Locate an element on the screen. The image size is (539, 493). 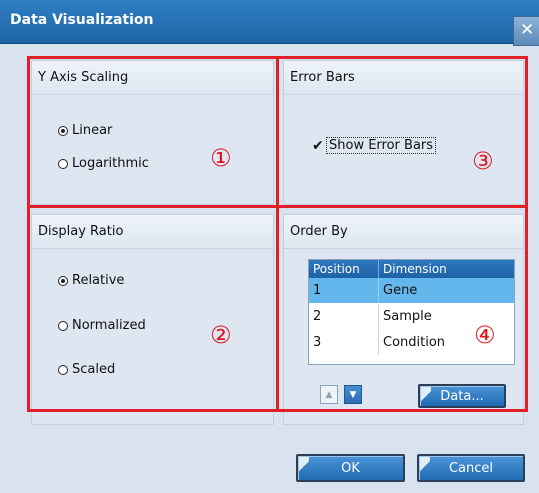
ok-label: OK is located at coordinates (350, 468).